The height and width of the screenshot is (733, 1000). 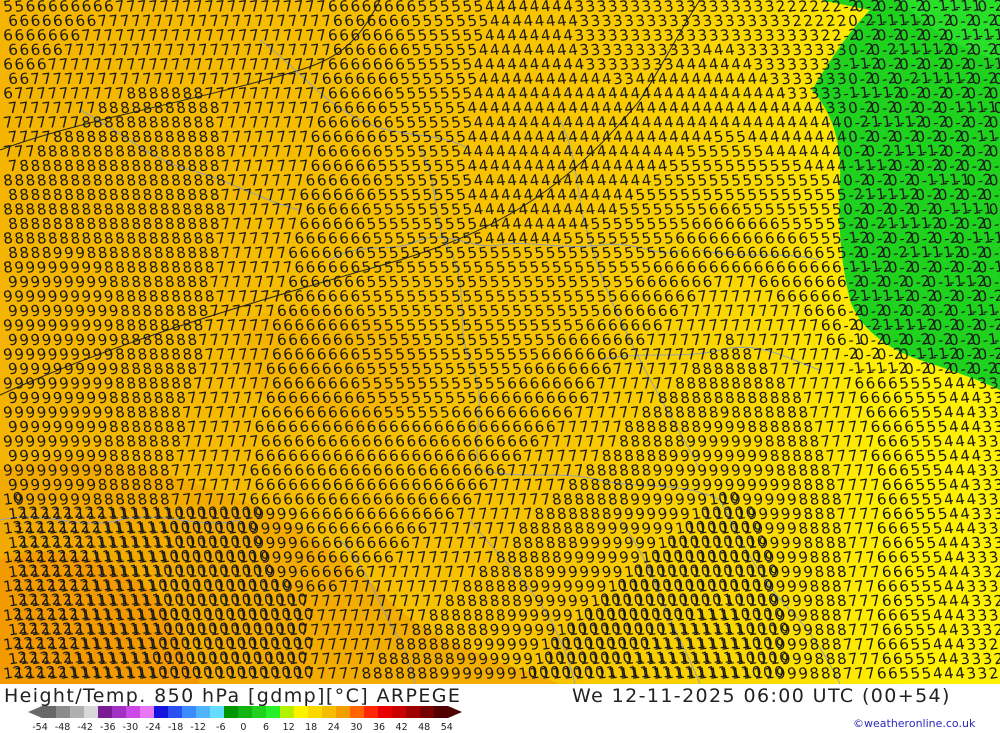 What do you see at coordinates (424, 727) in the screenshot?
I see `scale-tick-label: 48` at bounding box center [424, 727].